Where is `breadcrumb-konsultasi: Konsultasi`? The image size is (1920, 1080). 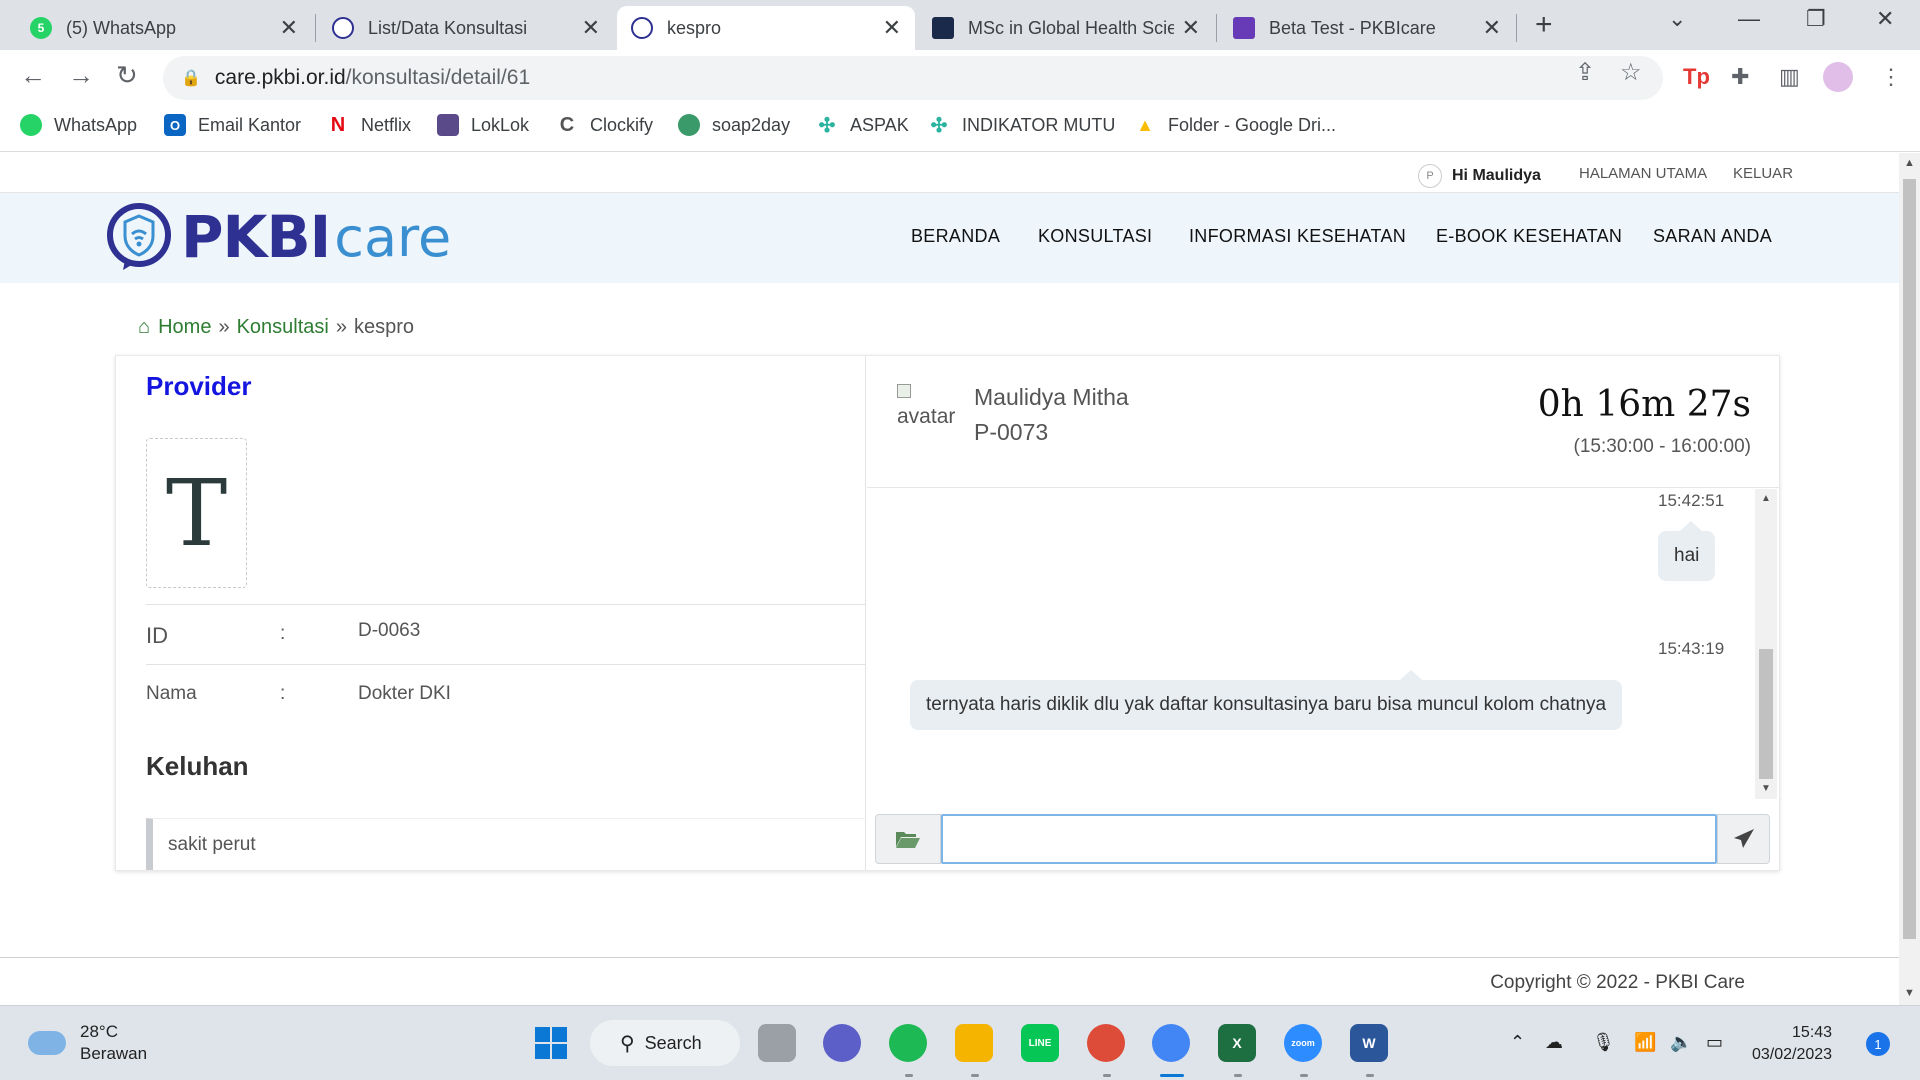
breadcrumb-konsultasi: Konsultasi is located at coordinates (283, 327).